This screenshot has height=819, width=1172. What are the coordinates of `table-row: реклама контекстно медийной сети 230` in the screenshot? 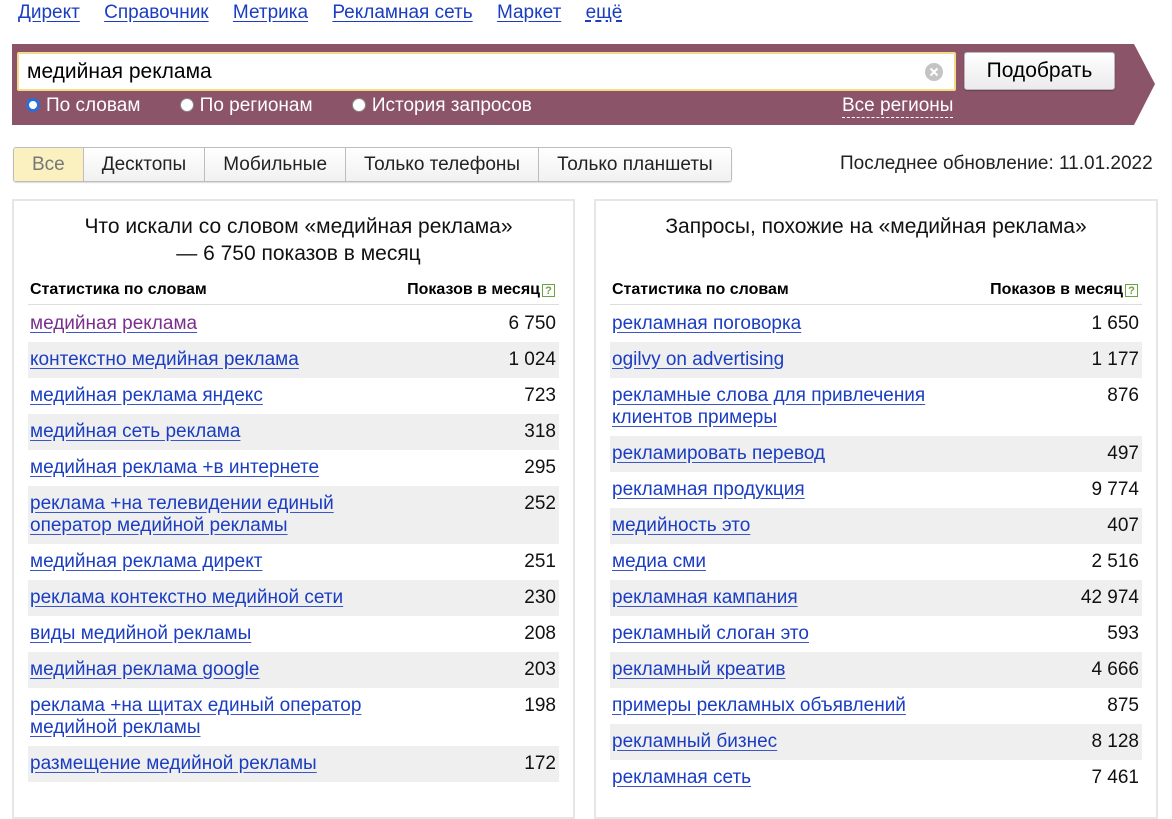 It's located at (293, 598).